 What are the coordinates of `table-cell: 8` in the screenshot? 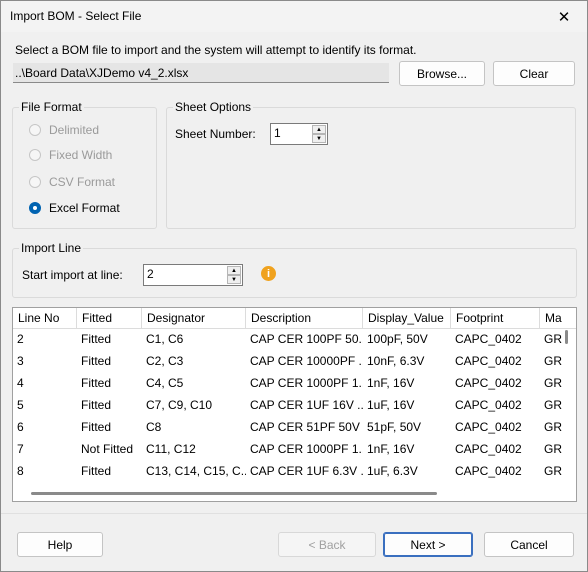 It's located at (20, 471).